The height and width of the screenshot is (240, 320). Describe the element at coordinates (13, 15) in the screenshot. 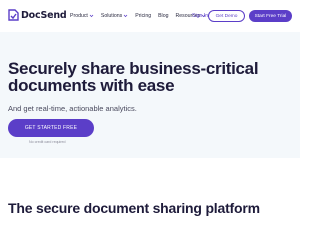

I see `docsend-logo-icon` at that location.